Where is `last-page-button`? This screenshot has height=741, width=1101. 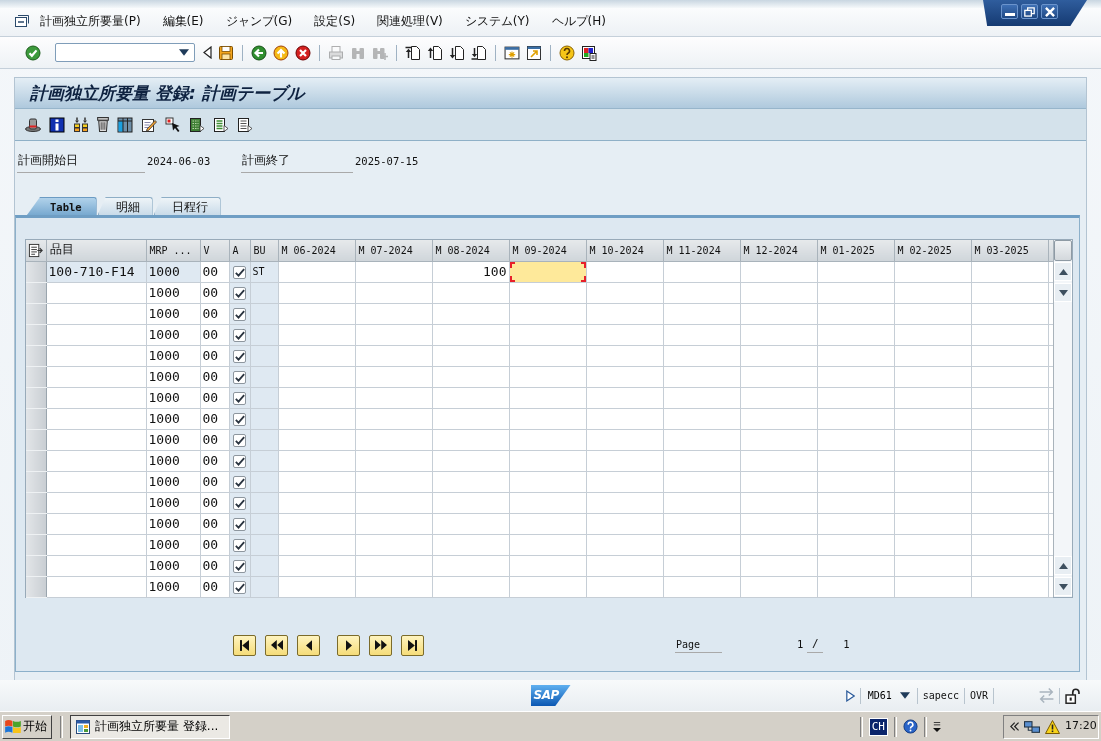 last-page-button is located at coordinates (412, 645).